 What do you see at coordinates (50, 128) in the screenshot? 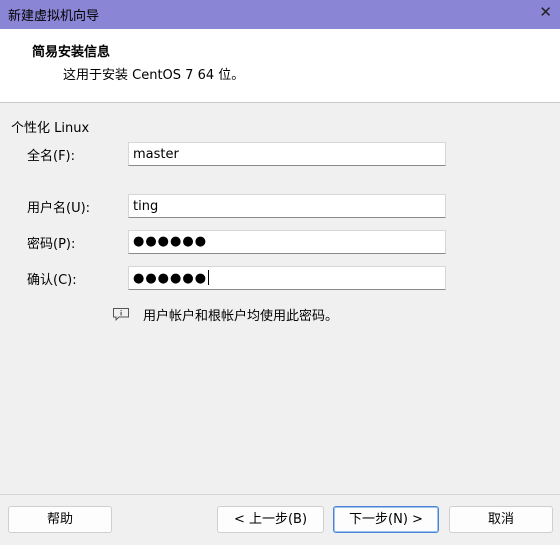
I see `group-label: 个性化 Linux` at bounding box center [50, 128].